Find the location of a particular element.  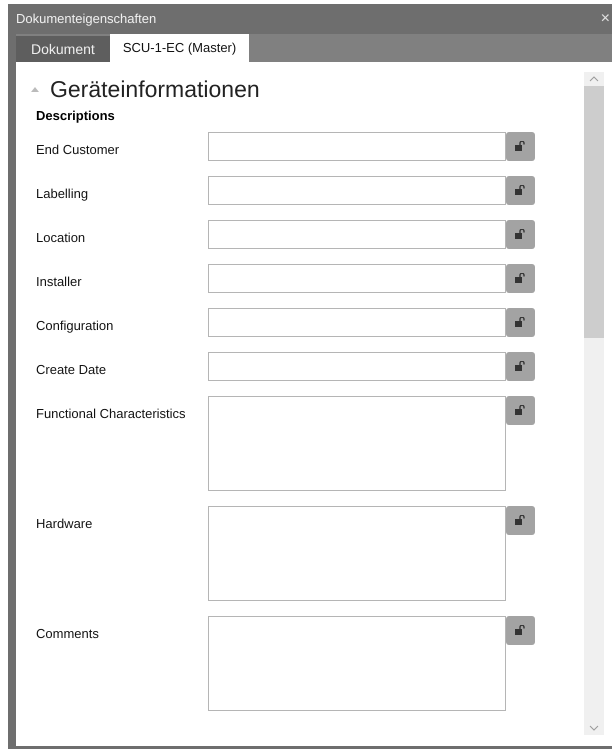

tab: SCU-1-EC (Master) is located at coordinates (180, 48).